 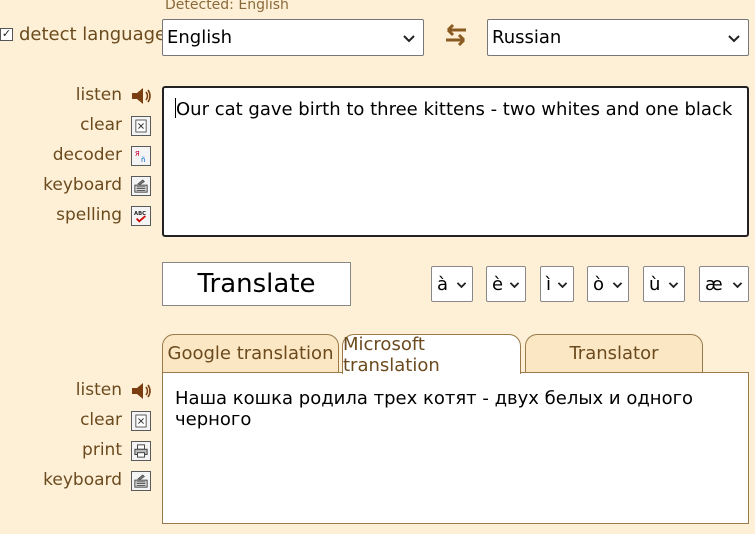 What do you see at coordinates (506, 284) in the screenshot?
I see `accent-e-select: è` at bounding box center [506, 284].